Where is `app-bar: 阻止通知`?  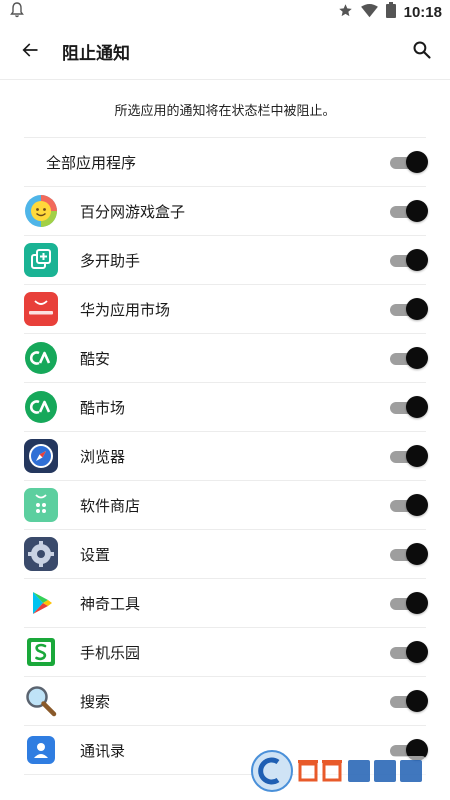 app-bar: 阻止通知 is located at coordinates (225, 52).